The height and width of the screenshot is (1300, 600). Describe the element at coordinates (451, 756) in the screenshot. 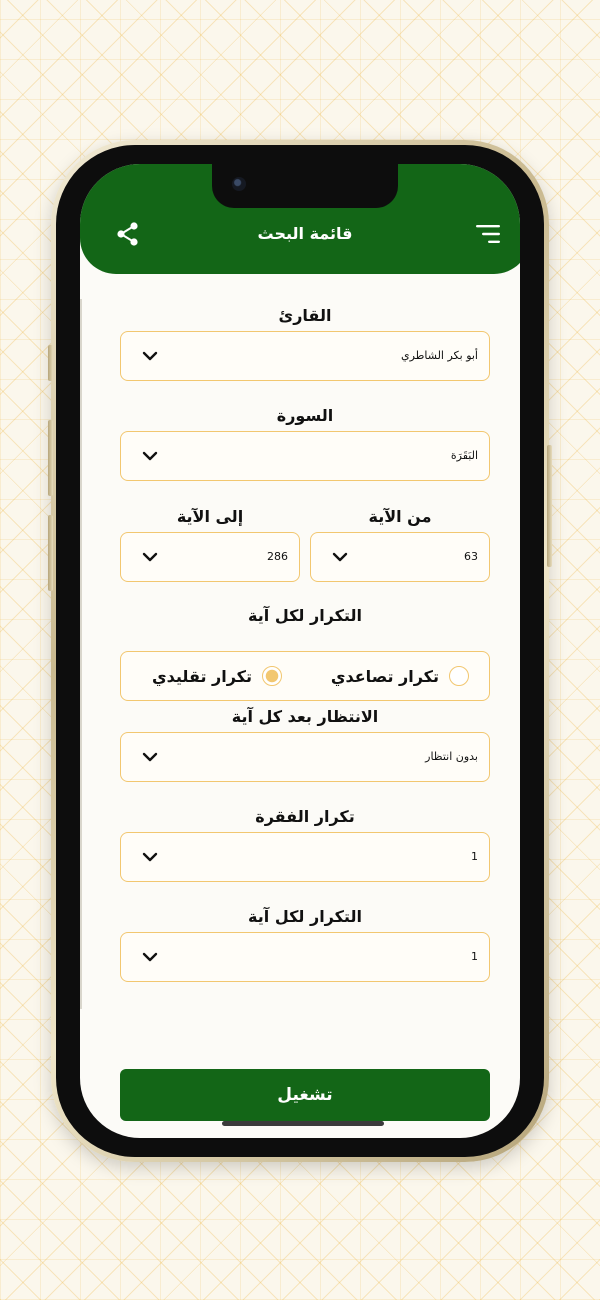

I see `wait-value: بدون انتظار` at that location.